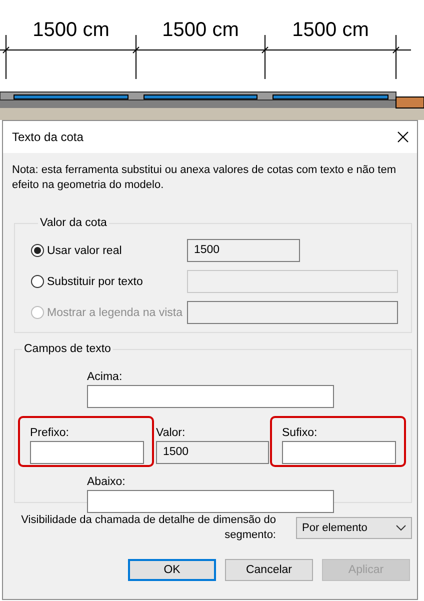 Image resolution: width=424 pixels, height=601 pixels. I want to click on radio-option: Substituir por texto, so click(109, 281).